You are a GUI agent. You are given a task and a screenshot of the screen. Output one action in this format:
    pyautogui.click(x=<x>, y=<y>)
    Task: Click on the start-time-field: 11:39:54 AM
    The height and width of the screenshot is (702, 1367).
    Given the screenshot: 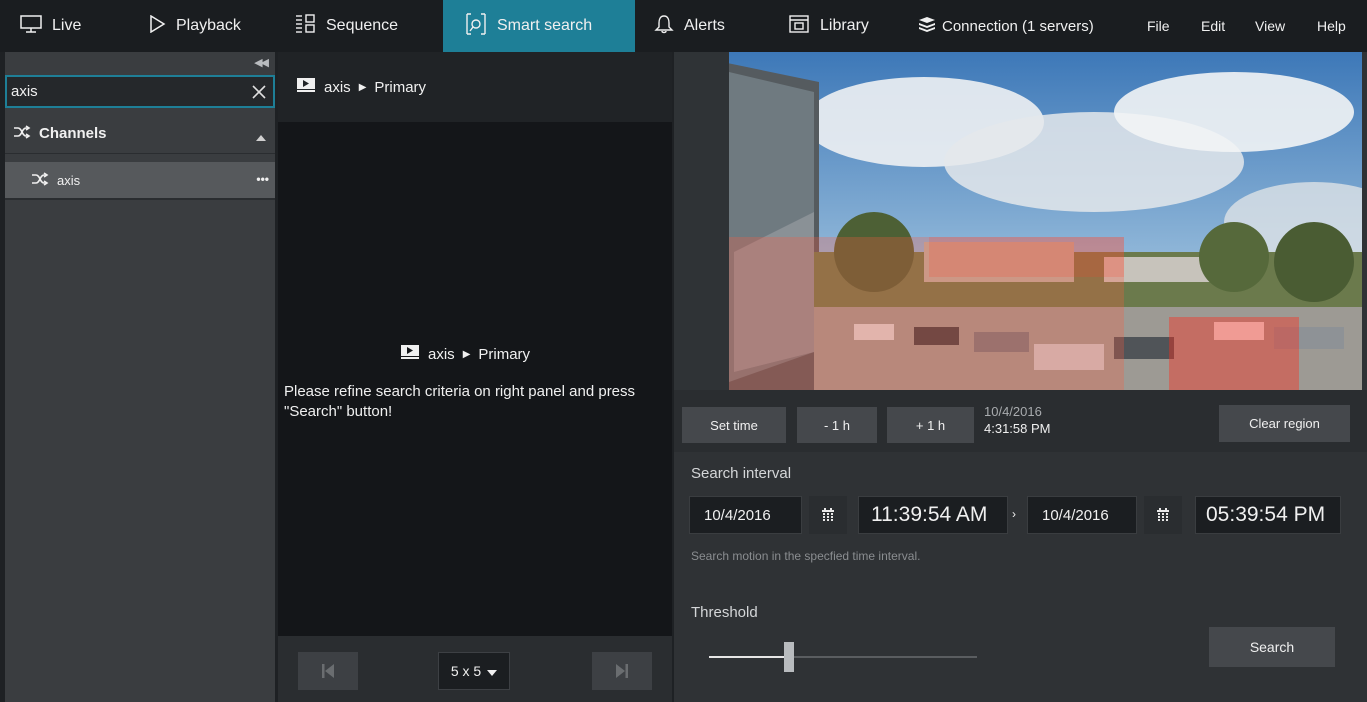 What is the action you would take?
    pyautogui.click(x=933, y=515)
    